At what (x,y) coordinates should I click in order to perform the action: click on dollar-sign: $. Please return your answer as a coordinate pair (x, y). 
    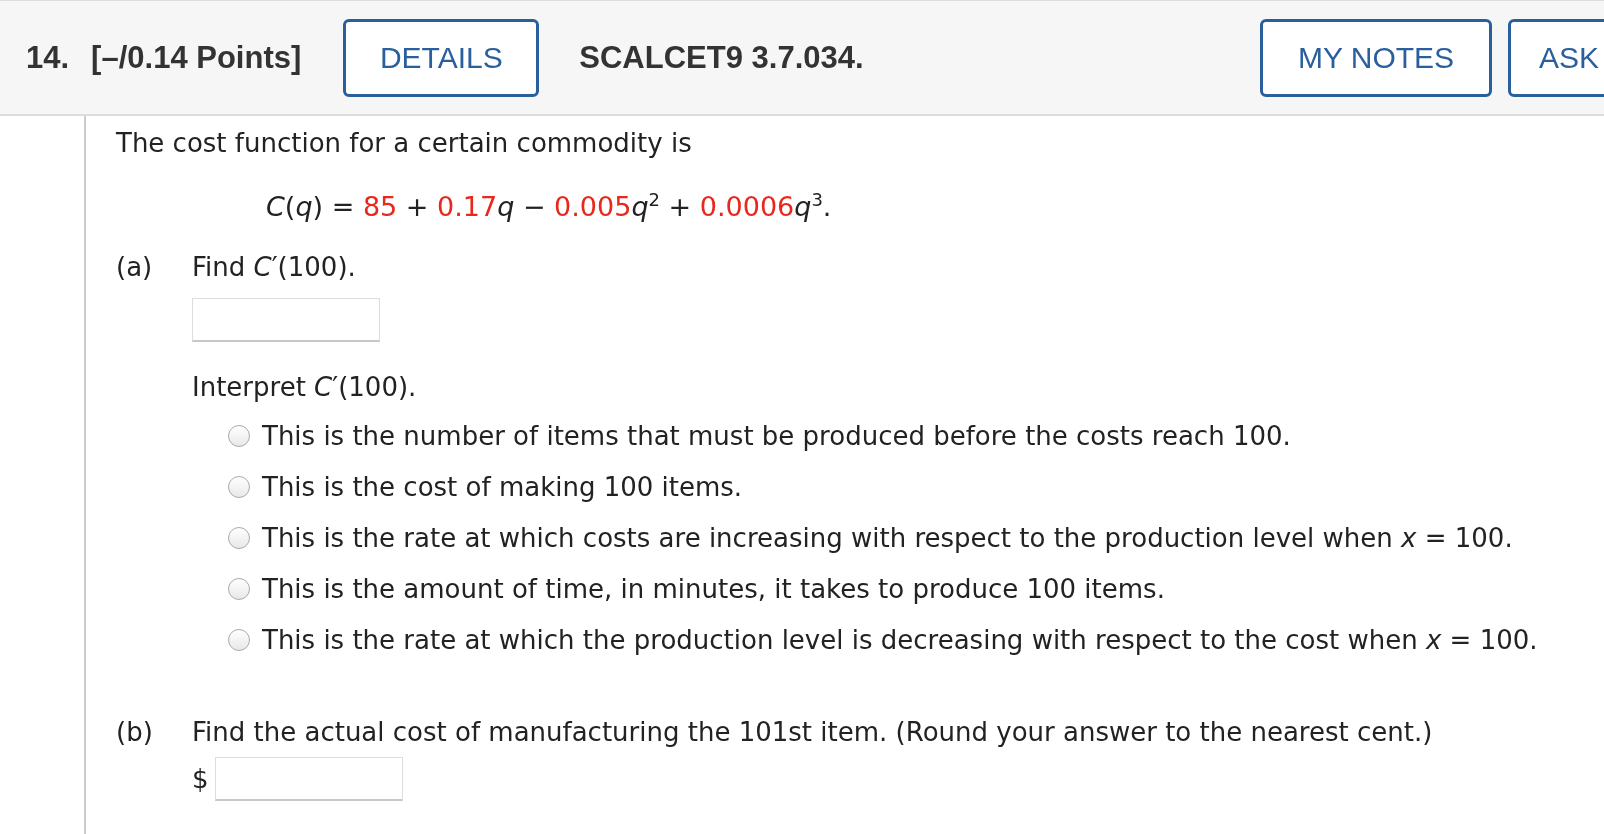
    Looking at the image, I should click on (200, 779).